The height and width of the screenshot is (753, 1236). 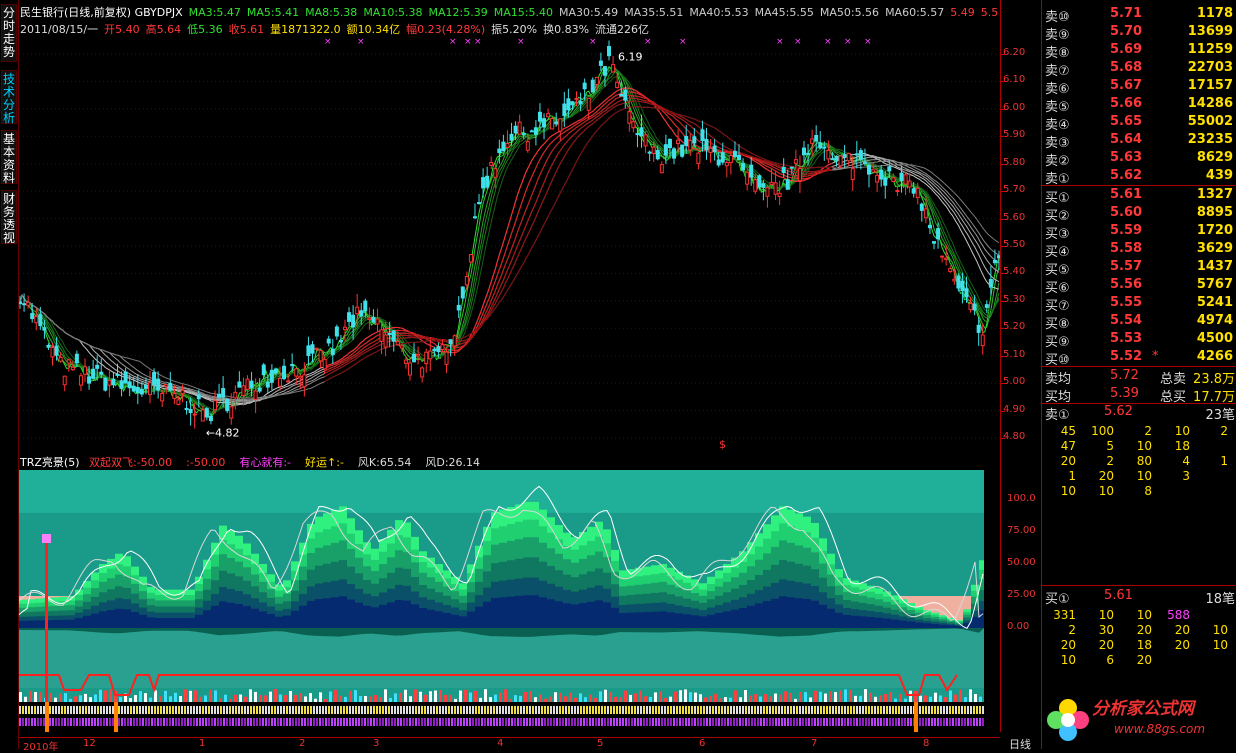 I want to click on level-label: 卖⑨, so click(x=1057, y=35).